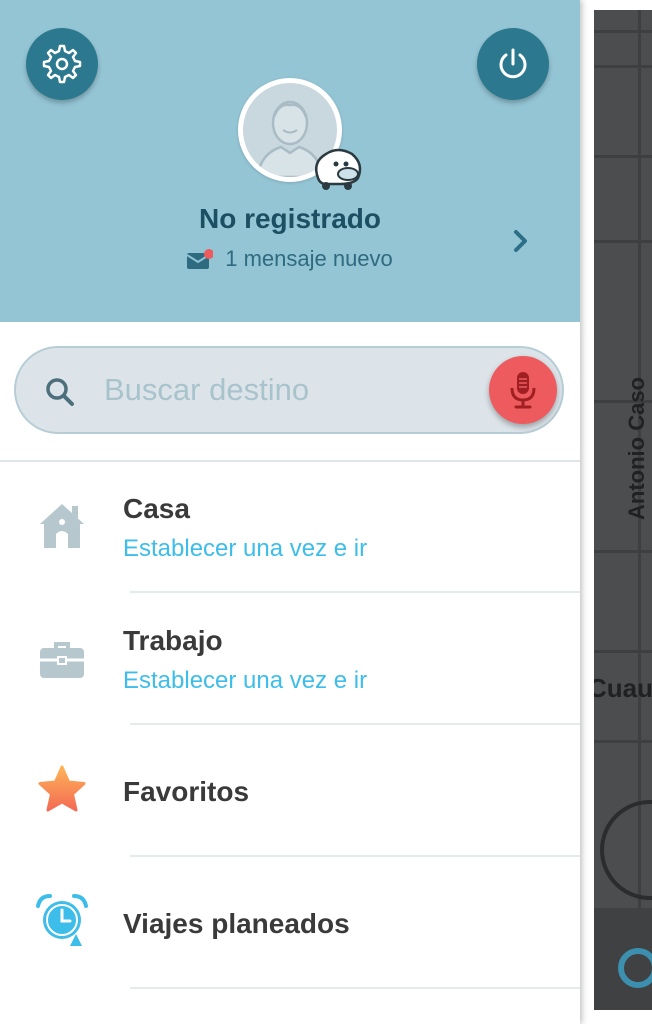 The image size is (652, 1024). What do you see at coordinates (626, 850) in the screenshot?
I see `compass-button` at bounding box center [626, 850].